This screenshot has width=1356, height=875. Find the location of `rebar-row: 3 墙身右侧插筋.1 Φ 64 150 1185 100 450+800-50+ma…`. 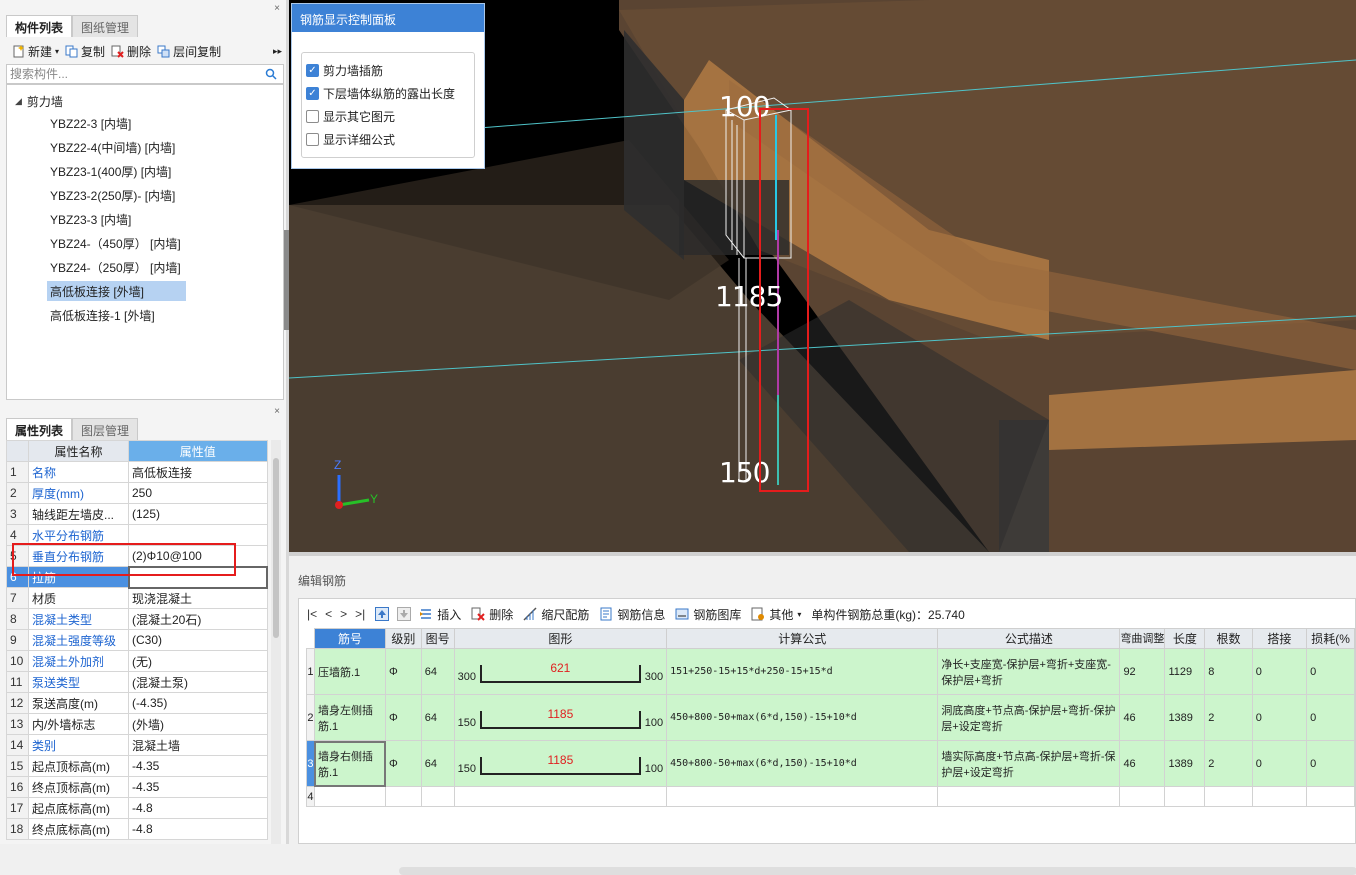

rebar-row: 3 墙身右侧插筋.1 Φ 64 150 1185 100 450+800-50+ma… is located at coordinates (830, 763).